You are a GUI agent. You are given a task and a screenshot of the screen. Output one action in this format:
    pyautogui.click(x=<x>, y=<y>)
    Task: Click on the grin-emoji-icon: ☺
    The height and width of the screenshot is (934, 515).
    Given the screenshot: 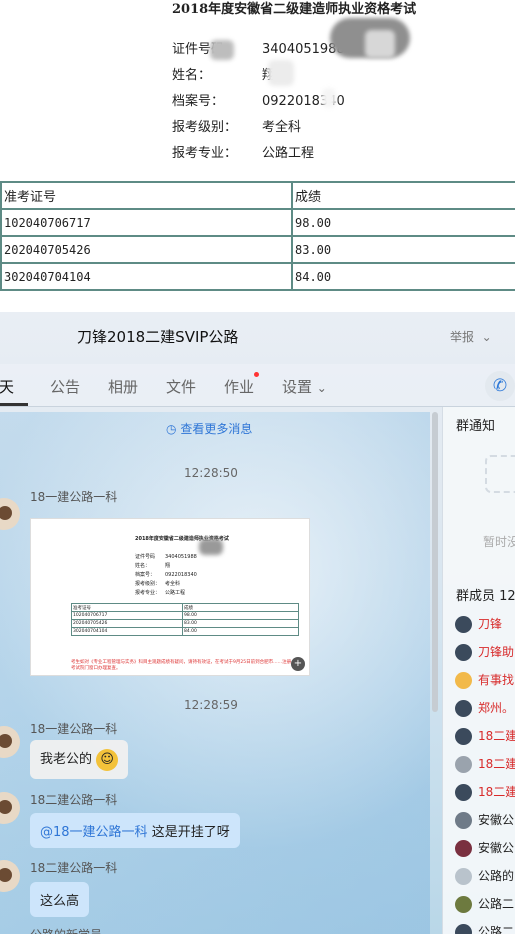 What is the action you would take?
    pyautogui.click(x=107, y=759)
    